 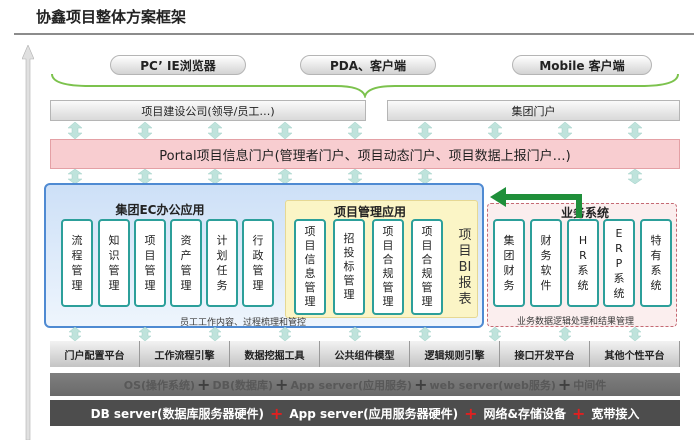 I want to click on pm-app-bidding: 招投标管理, so click(x=349, y=267).